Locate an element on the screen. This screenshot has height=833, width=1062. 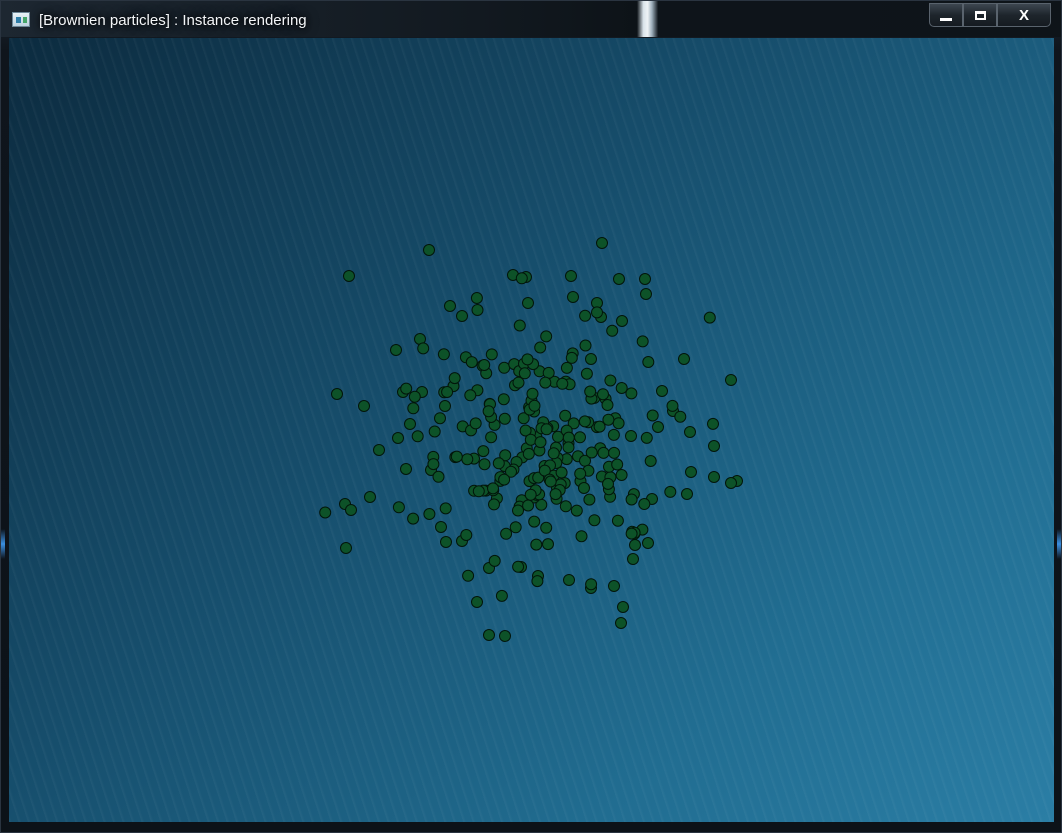
left-edge-glow is located at coordinates (3, 544).